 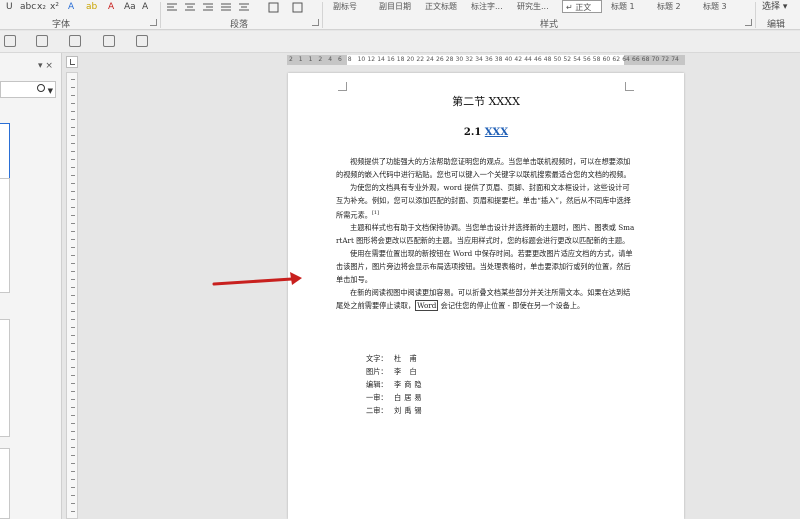 I want to click on view-icon, so click(x=10, y=41).